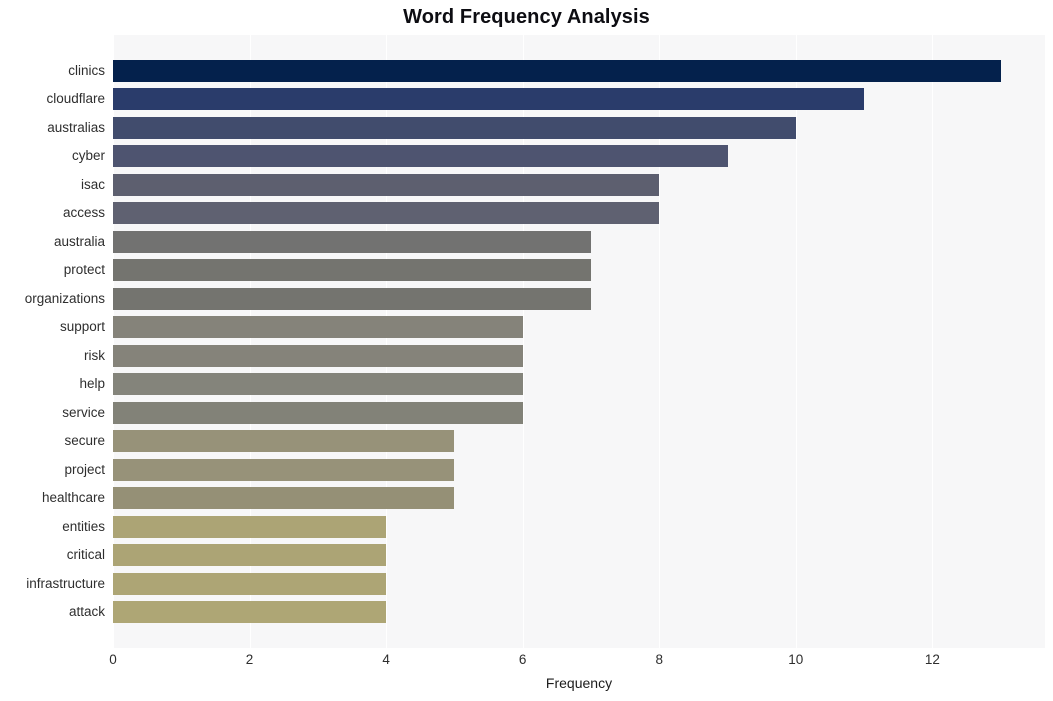 The image size is (1053, 701). What do you see at coordinates (352, 241) in the screenshot?
I see `bar-australia` at bounding box center [352, 241].